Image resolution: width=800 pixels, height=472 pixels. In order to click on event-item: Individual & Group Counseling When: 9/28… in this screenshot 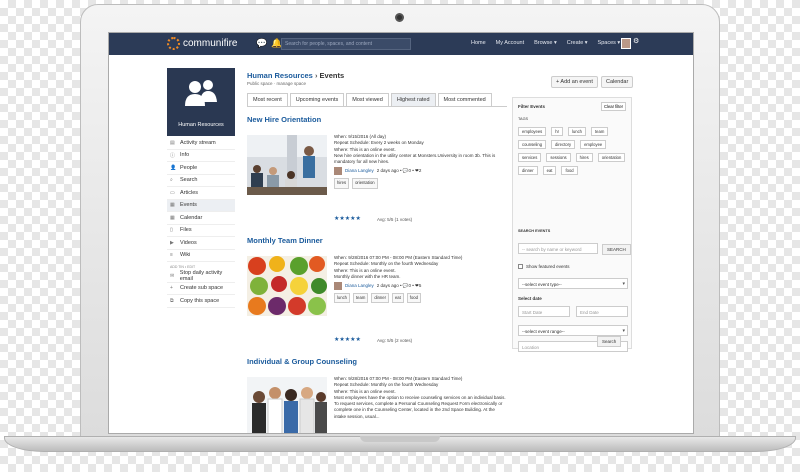, I will do `click(377, 395)`.